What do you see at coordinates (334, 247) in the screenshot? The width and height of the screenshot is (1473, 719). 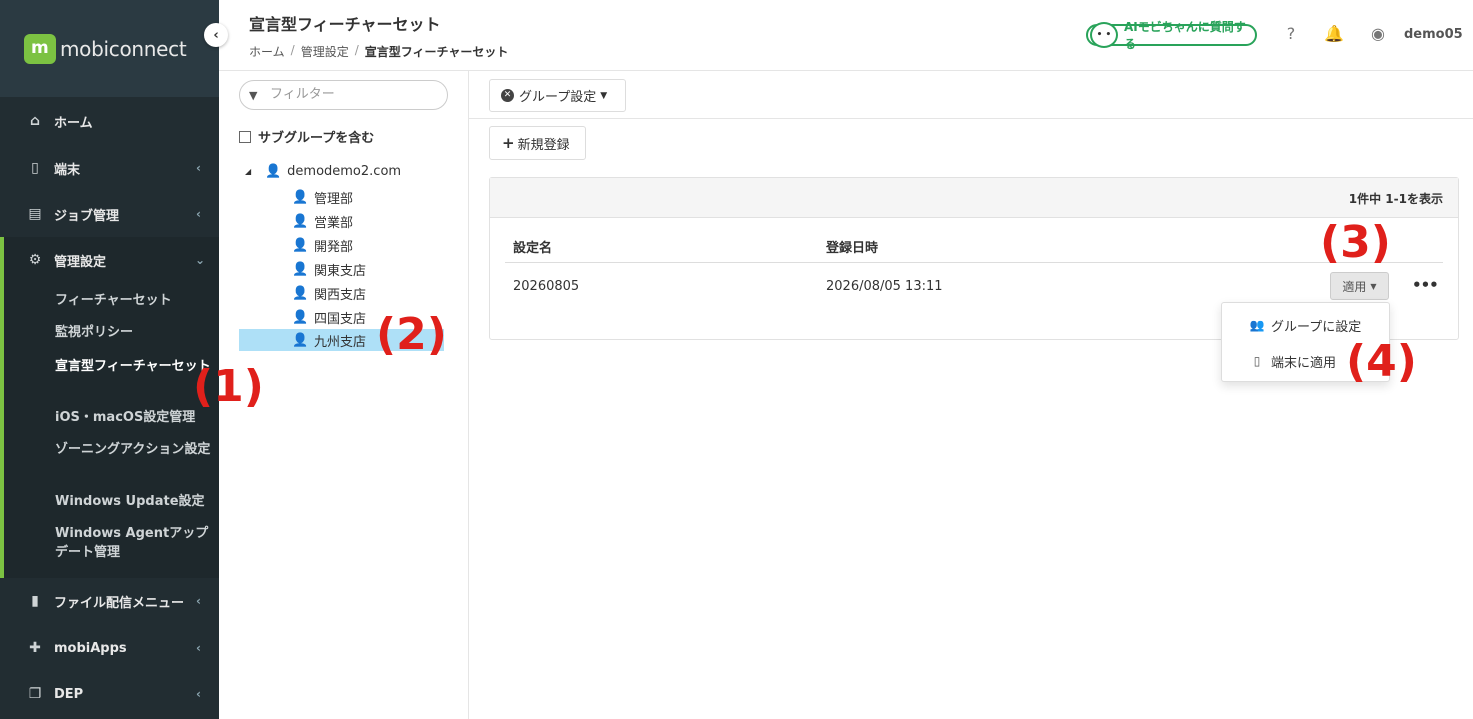 I see `tree-node-label: 開発部` at bounding box center [334, 247].